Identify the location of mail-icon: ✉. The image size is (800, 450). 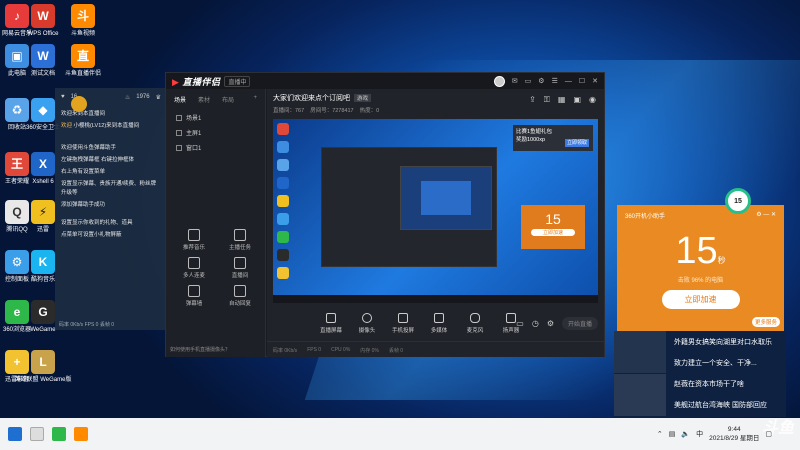
(515, 81).